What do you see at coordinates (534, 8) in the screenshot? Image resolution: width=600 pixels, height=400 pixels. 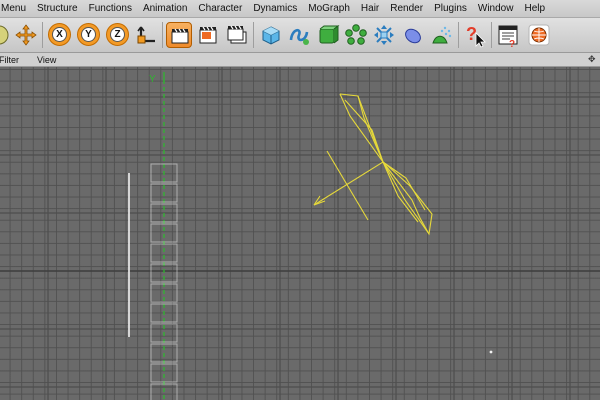 I see `menu-item-help: Help` at bounding box center [534, 8].